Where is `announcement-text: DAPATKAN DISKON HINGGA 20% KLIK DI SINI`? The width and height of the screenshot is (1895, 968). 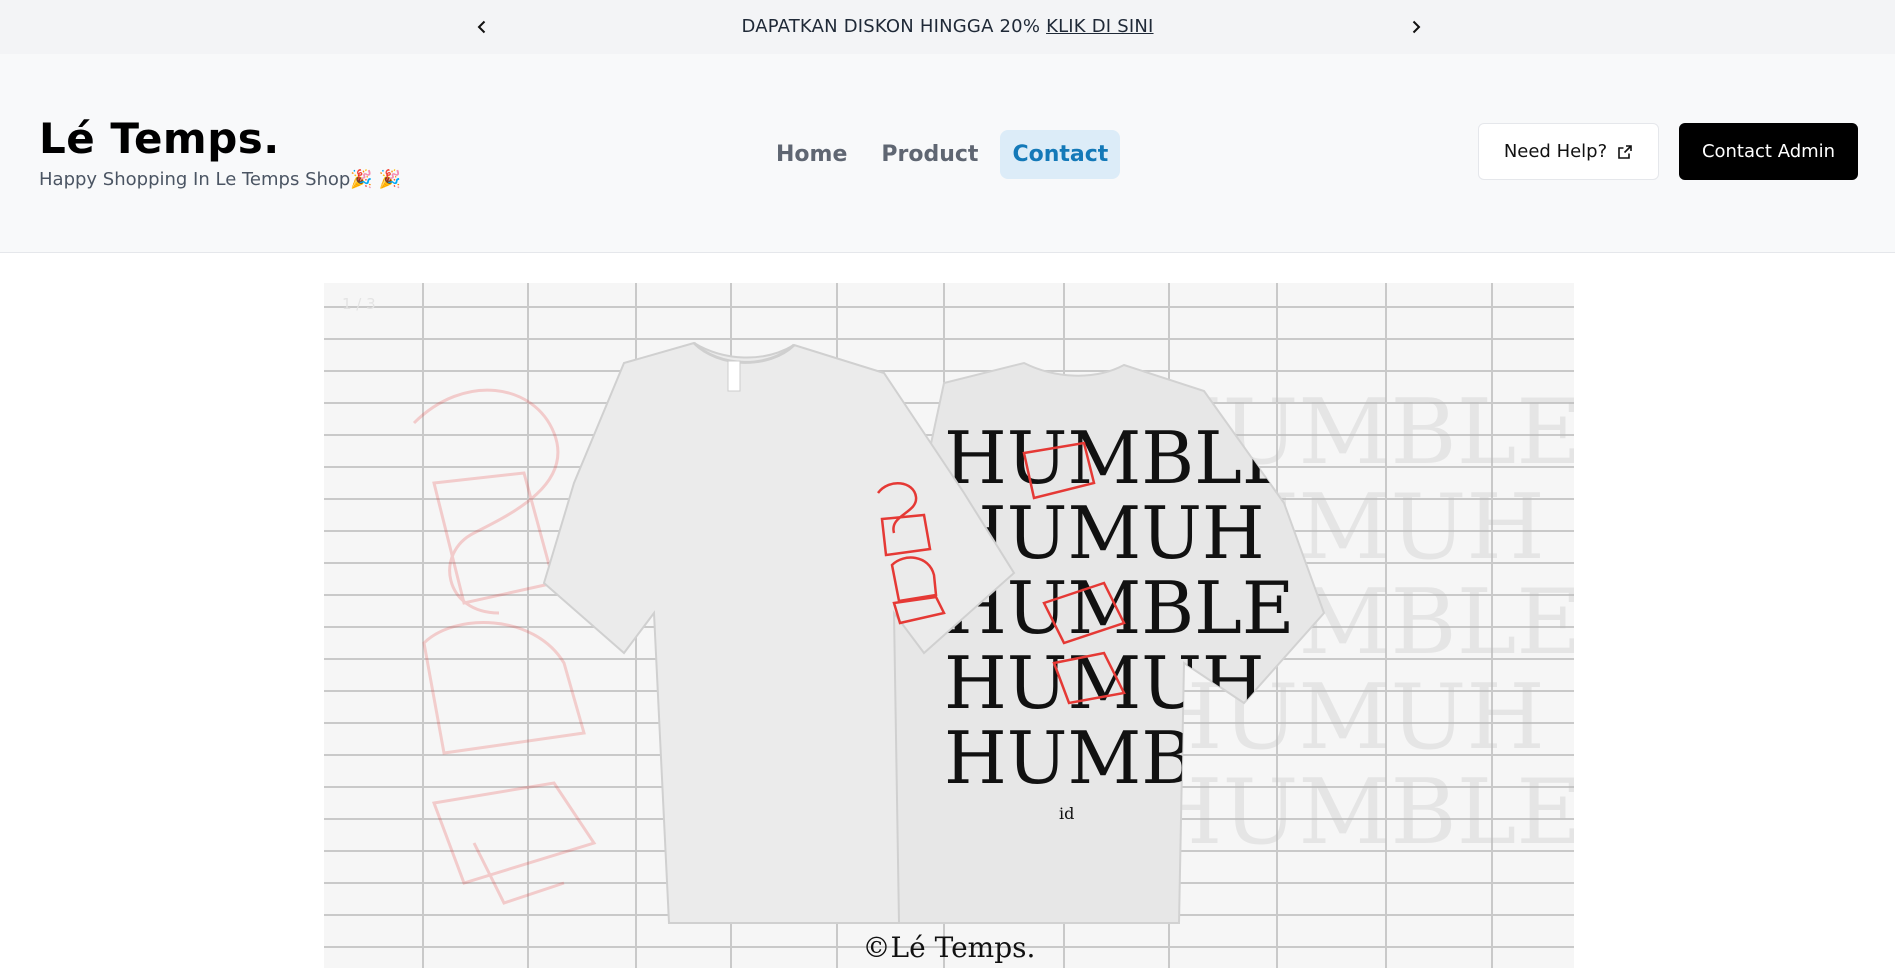
announcement-text: DAPATKAN DISKON HINGGA 20% KLIK DI SINI is located at coordinates (947, 26).